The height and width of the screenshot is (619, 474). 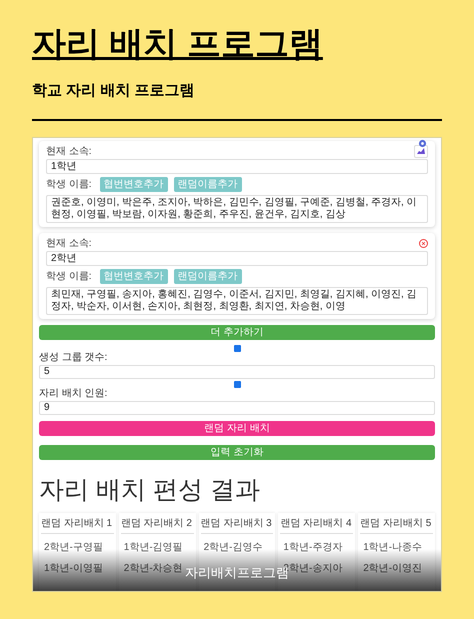 What do you see at coordinates (393, 569) in the screenshot?
I see `member-name: 2학년-이영진` at bounding box center [393, 569].